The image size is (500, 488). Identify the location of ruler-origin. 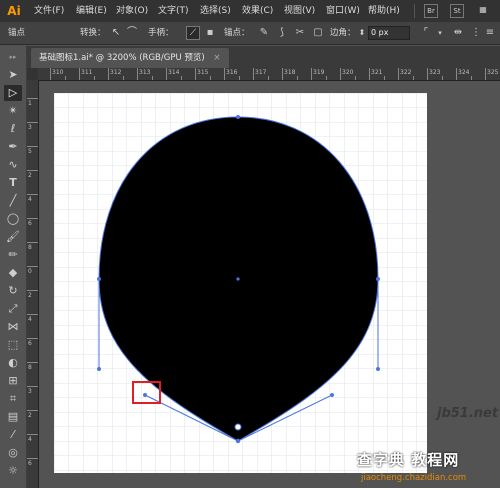
(32, 74).